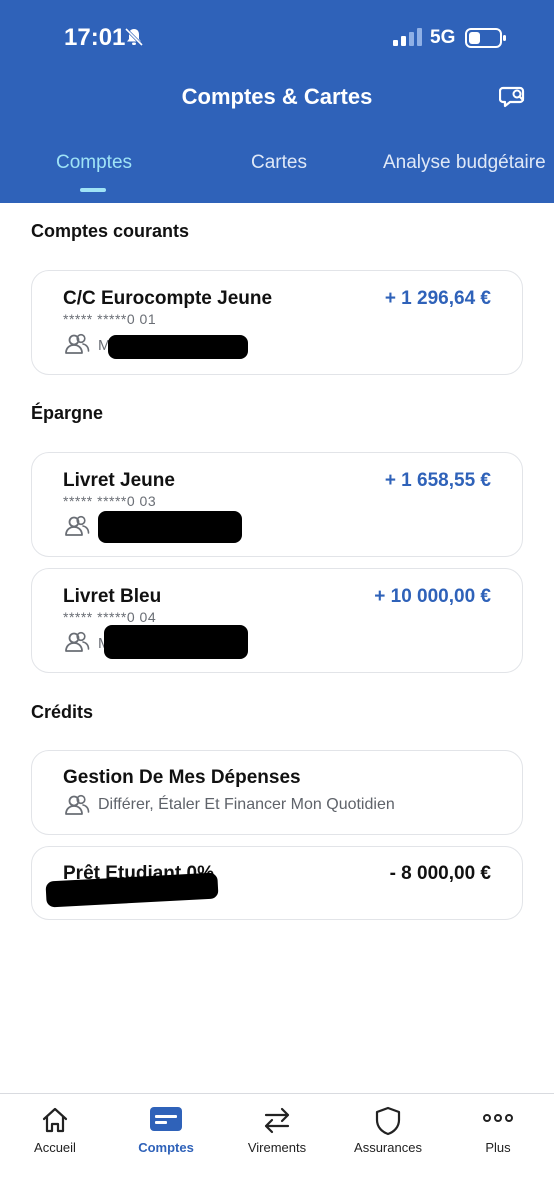 The width and height of the screenshot is (554, 1200). I want to click on nav-label: Plus, so click(498, 1147).